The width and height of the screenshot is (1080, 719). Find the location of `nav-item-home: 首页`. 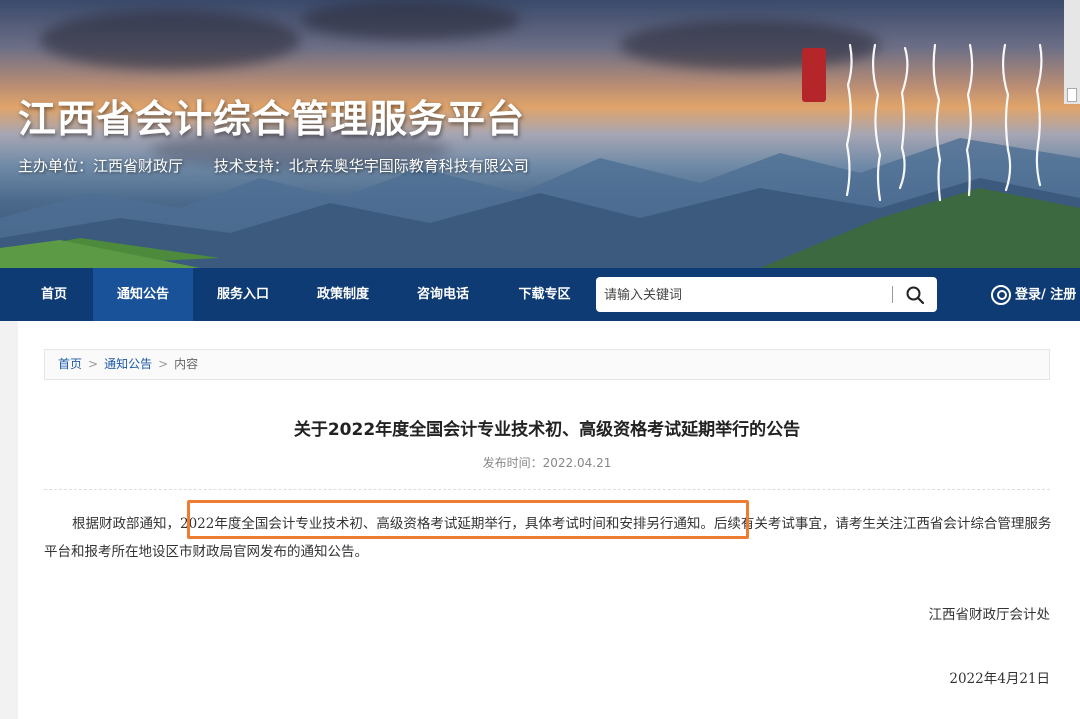

nav-item-home: 首页 is located at coordinates (54, 294).